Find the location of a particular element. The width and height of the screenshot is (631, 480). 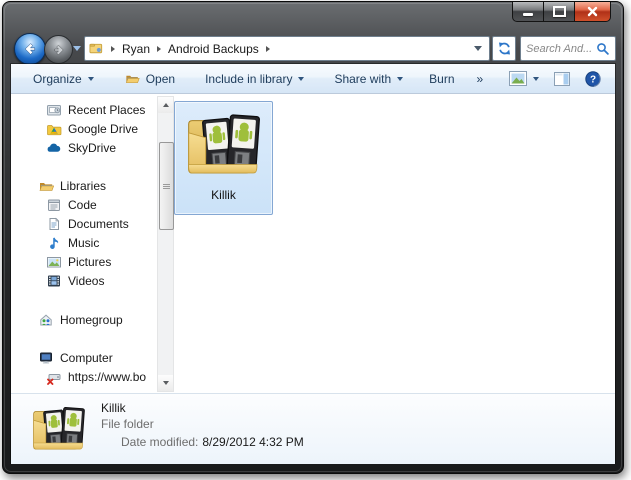

toolbar-overflow-button: » is located at coordinates (480, 79).